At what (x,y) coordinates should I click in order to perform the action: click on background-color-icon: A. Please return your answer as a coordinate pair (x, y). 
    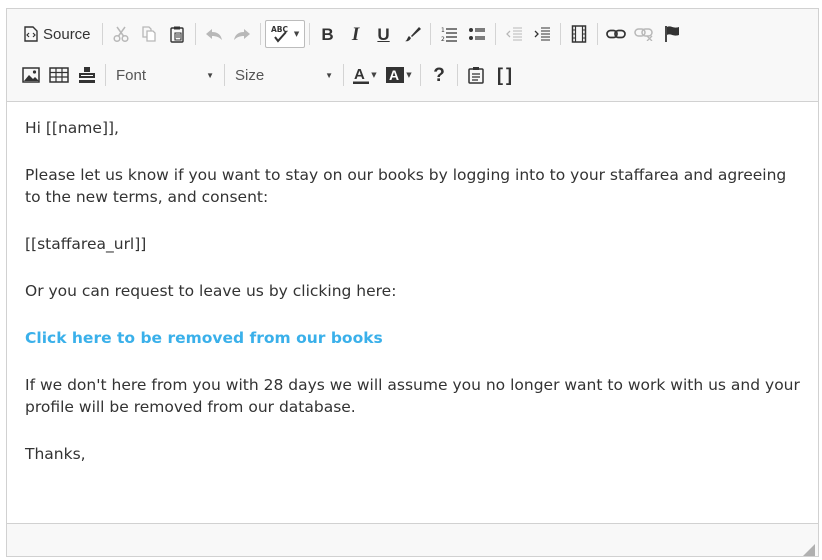
    Looking at the image, I should click on (395, 75).